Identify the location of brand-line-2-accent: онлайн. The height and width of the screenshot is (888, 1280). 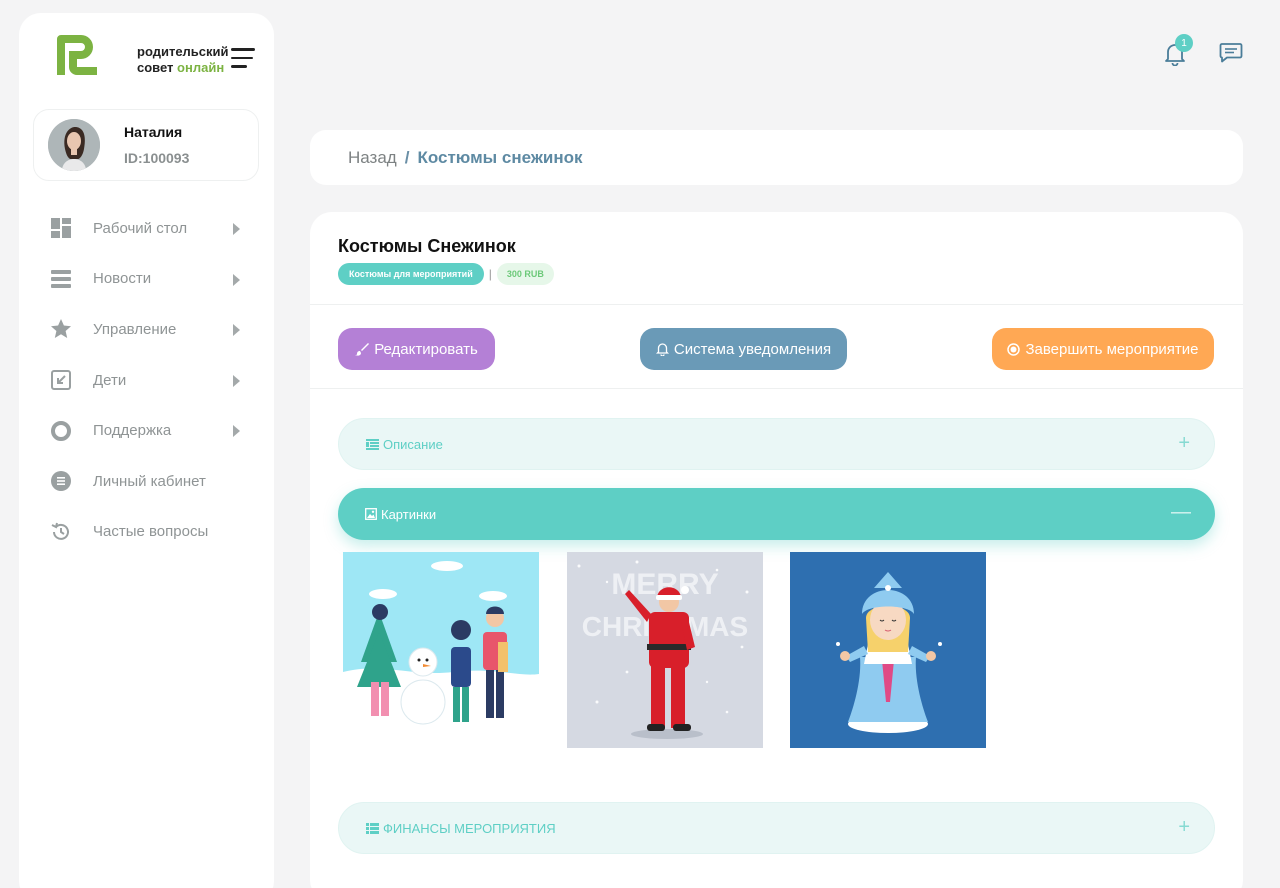
(201, 67).